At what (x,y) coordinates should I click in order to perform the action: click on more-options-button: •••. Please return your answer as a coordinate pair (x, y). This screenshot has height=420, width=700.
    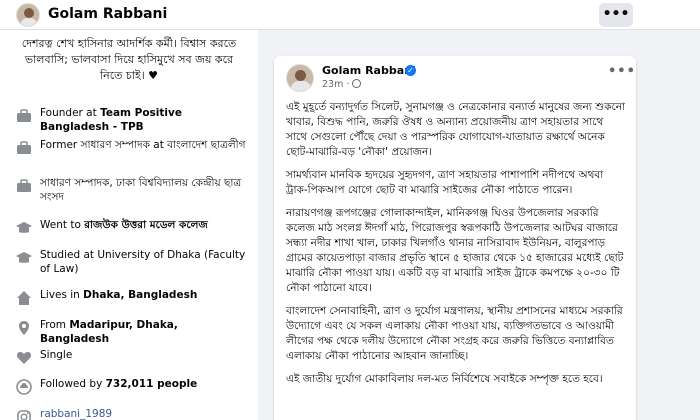
    Looking at the image, I should click on (616, 15).